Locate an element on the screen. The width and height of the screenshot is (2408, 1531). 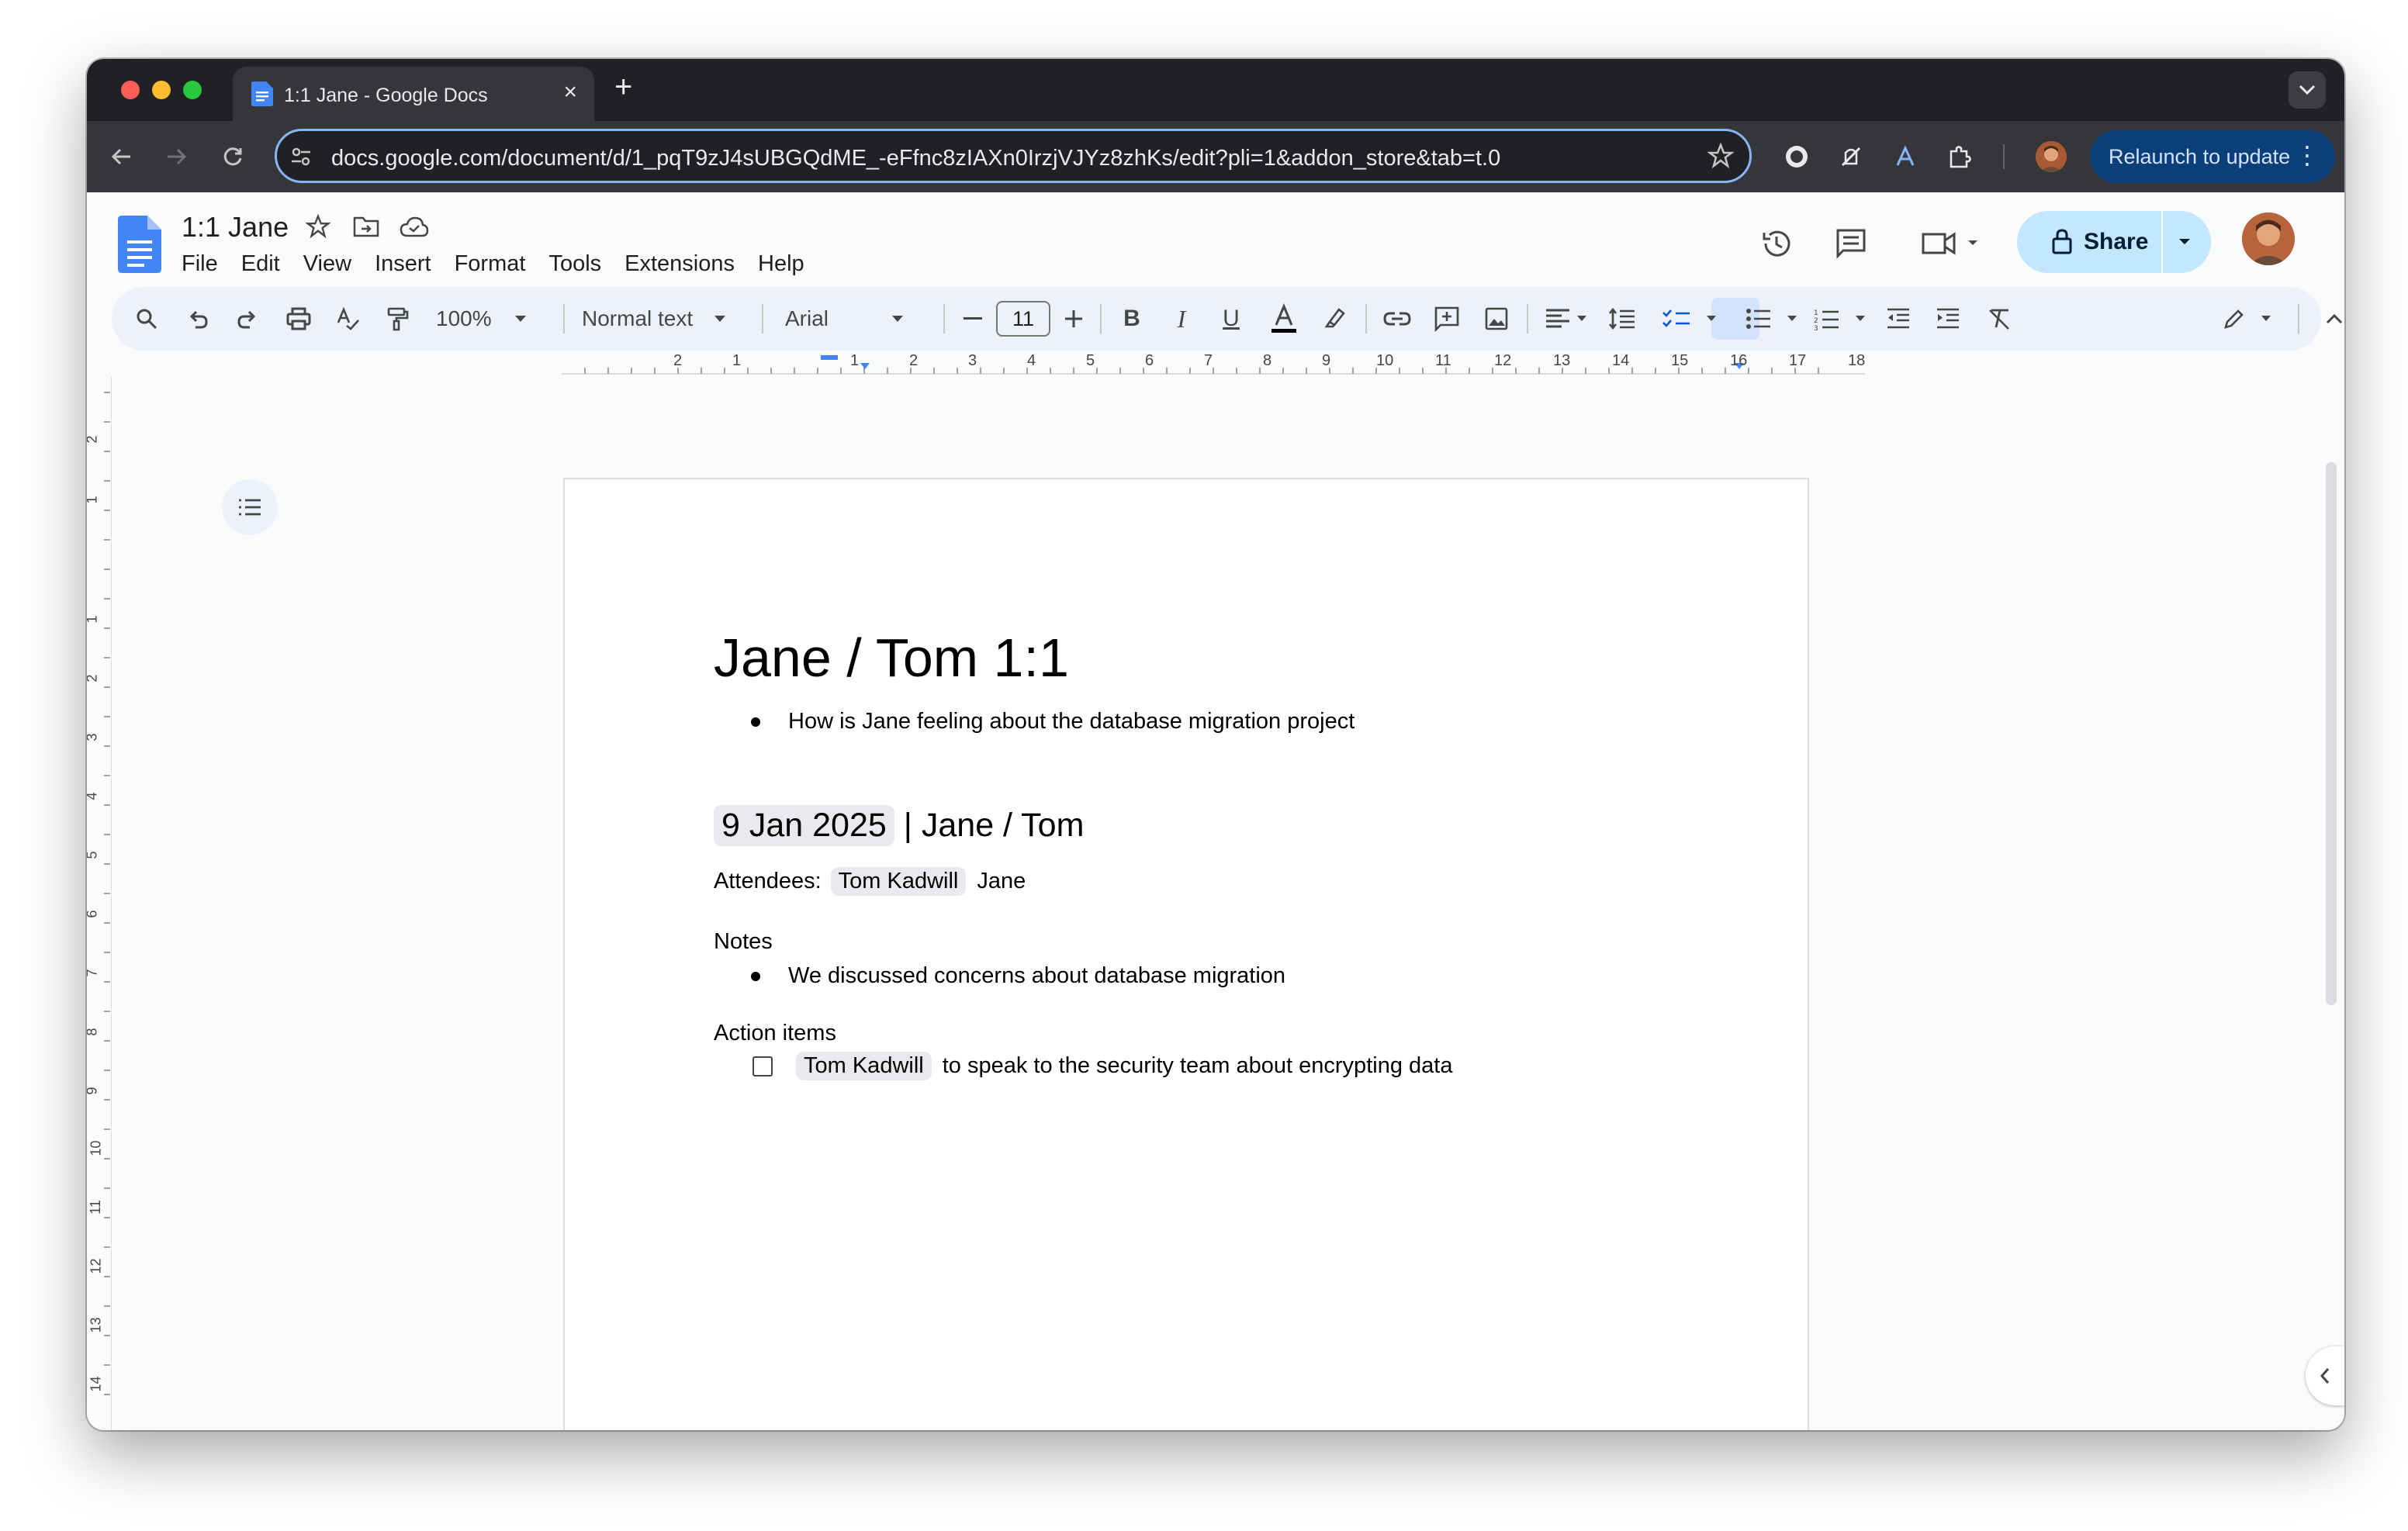
line-spacing-button is located at coordinates (1622, 318).